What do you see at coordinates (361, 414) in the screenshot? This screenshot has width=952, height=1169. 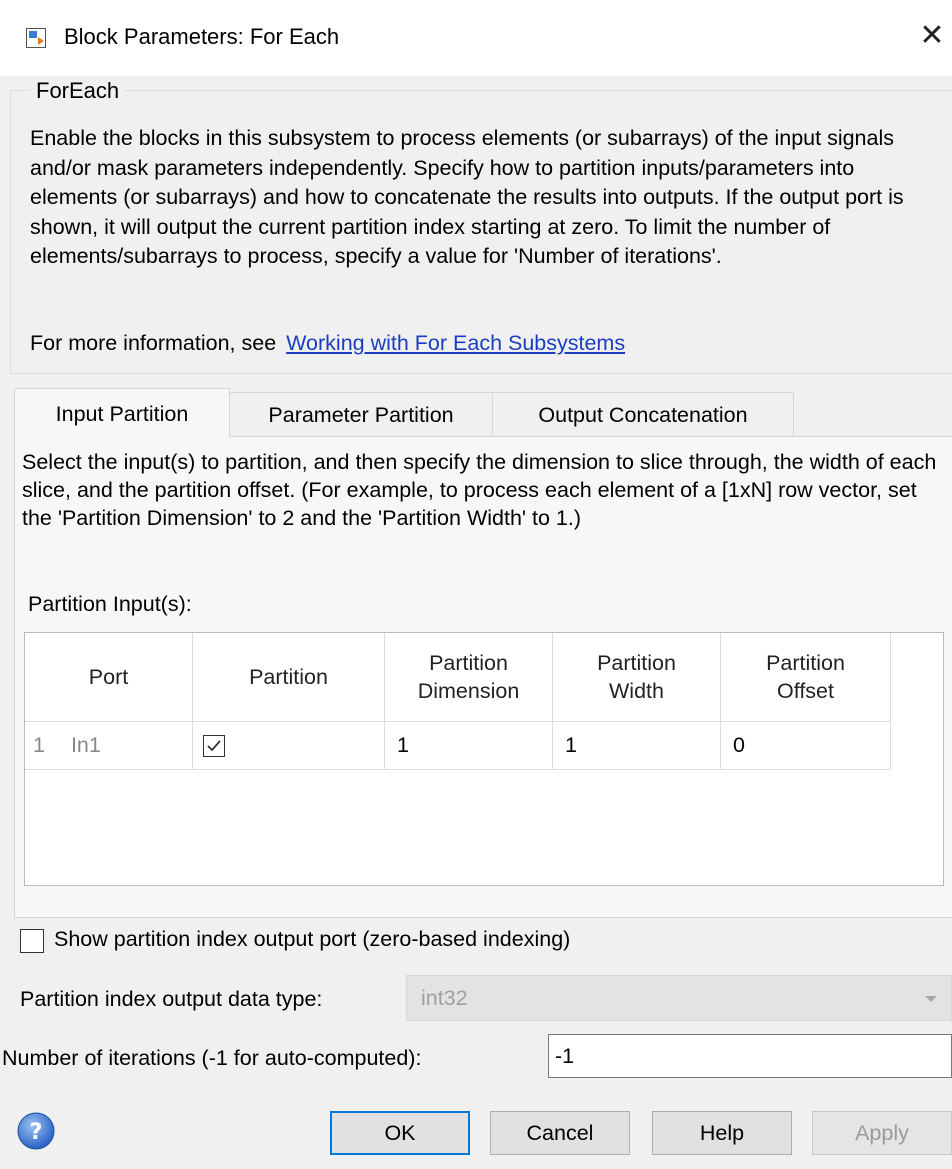 I see `tab-parameter-partition: Parameter Partition` at bounding box center [361, 414].